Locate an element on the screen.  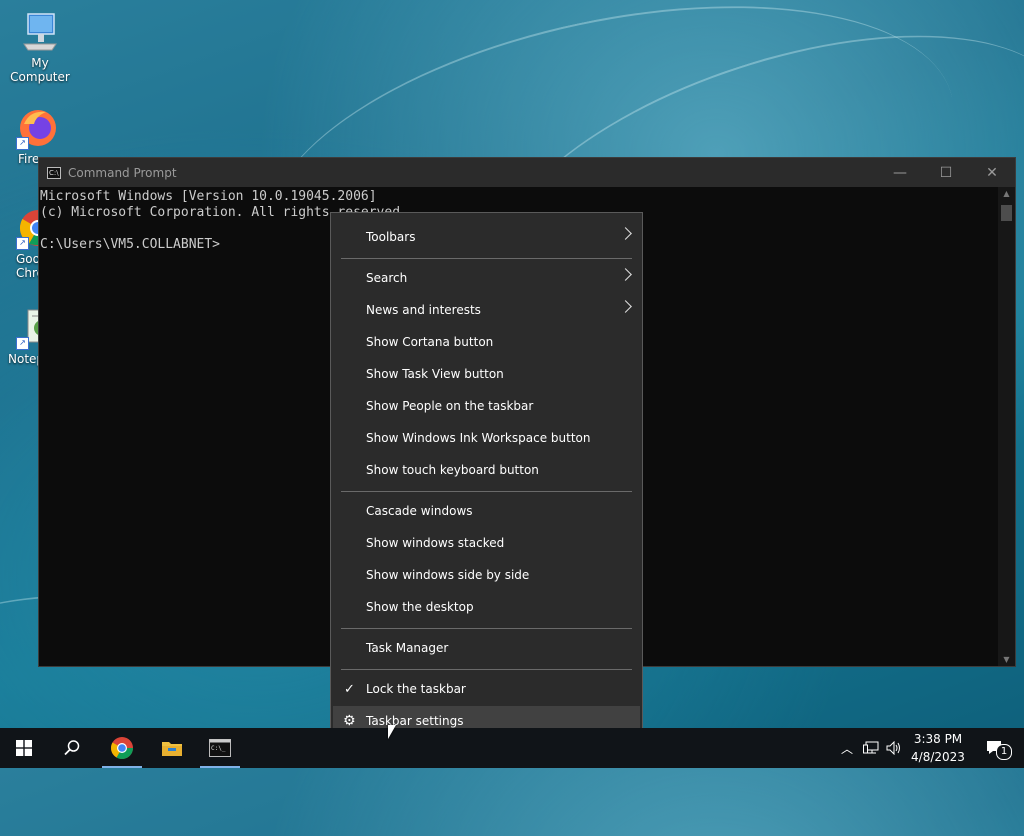
volume-icon is located at coordinates (893, 748).